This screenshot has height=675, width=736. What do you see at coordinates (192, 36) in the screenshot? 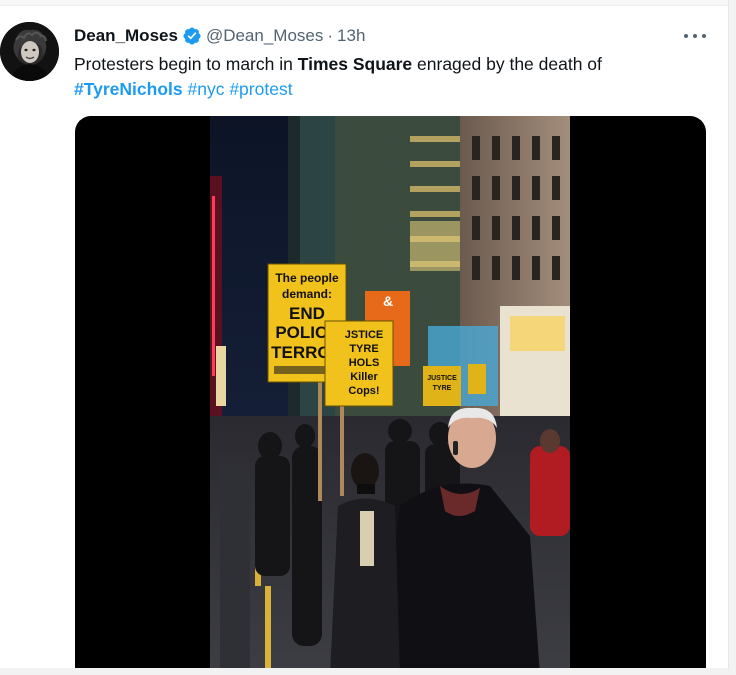
I see `verified-badge-icon` at bounding box center [192, 36].